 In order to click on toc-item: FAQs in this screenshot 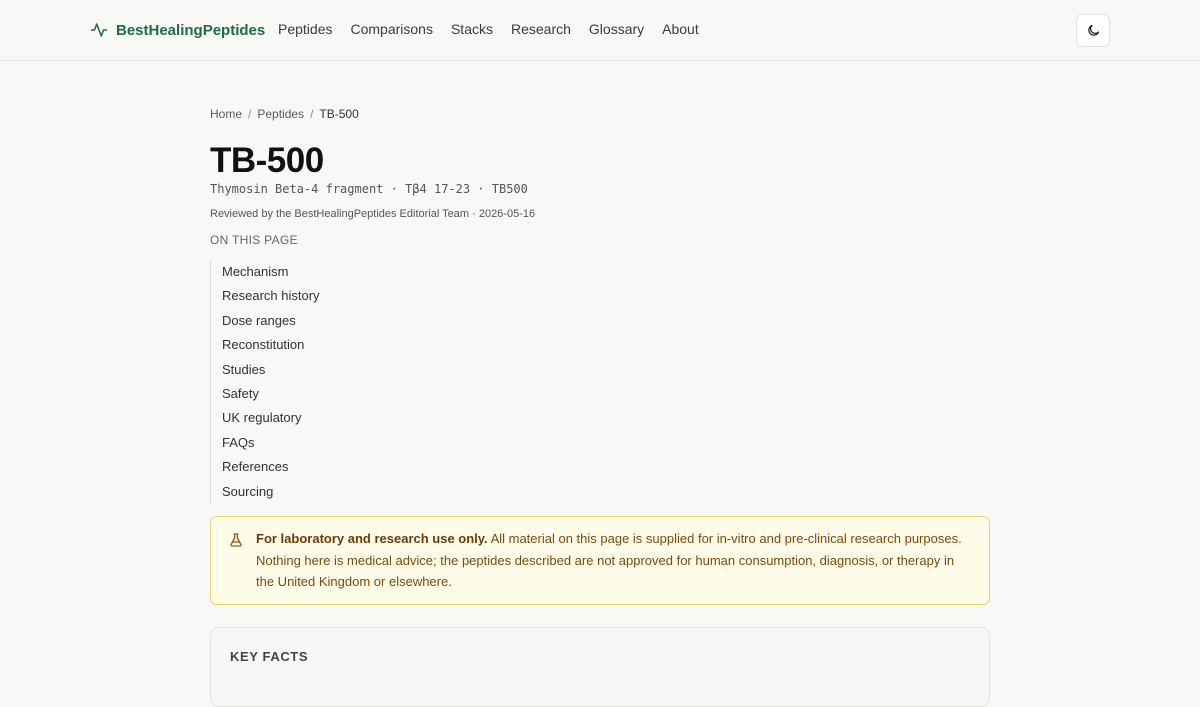, I will do `click(606, 443)`.